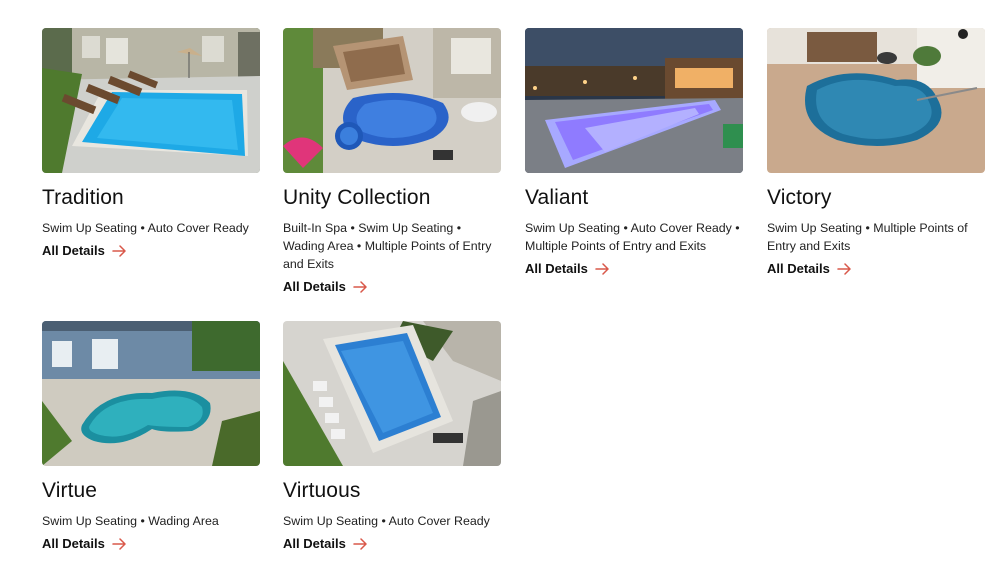  I want to click on pool-image-virtue, so click(151, 393).